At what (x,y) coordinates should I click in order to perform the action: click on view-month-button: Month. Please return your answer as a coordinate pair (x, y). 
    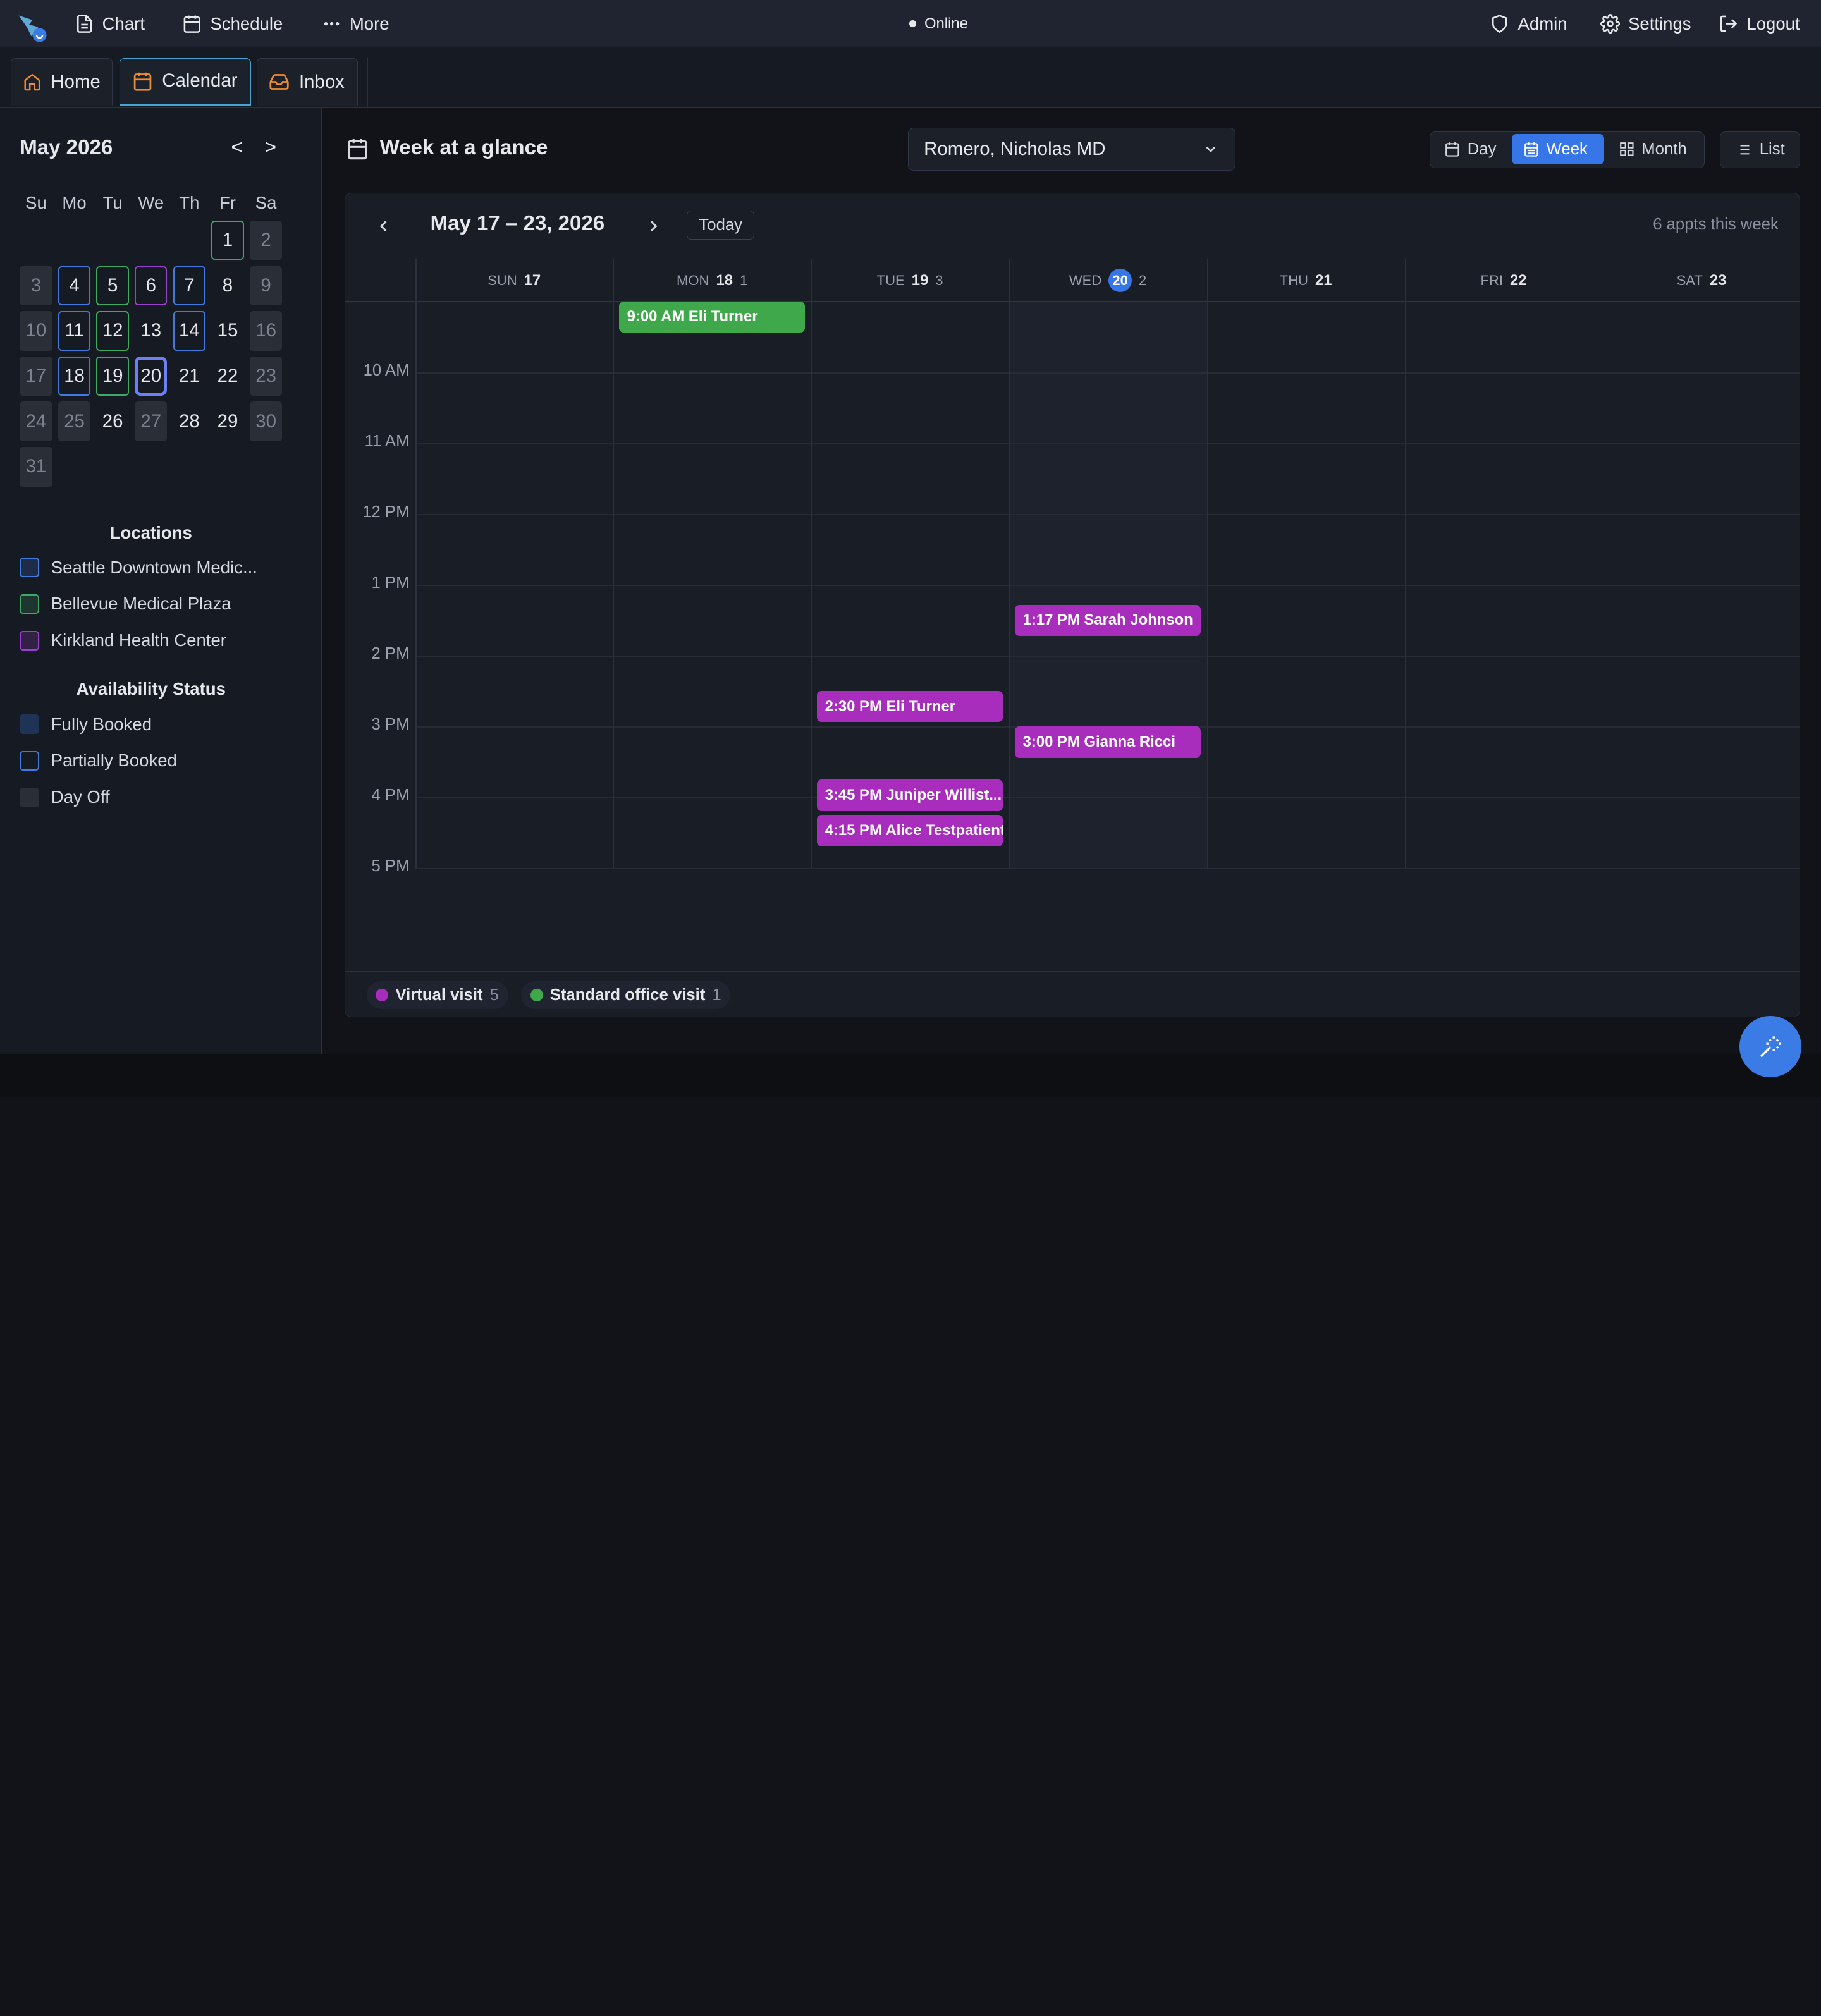
    Looking at the image, I should click on (1653, 149).